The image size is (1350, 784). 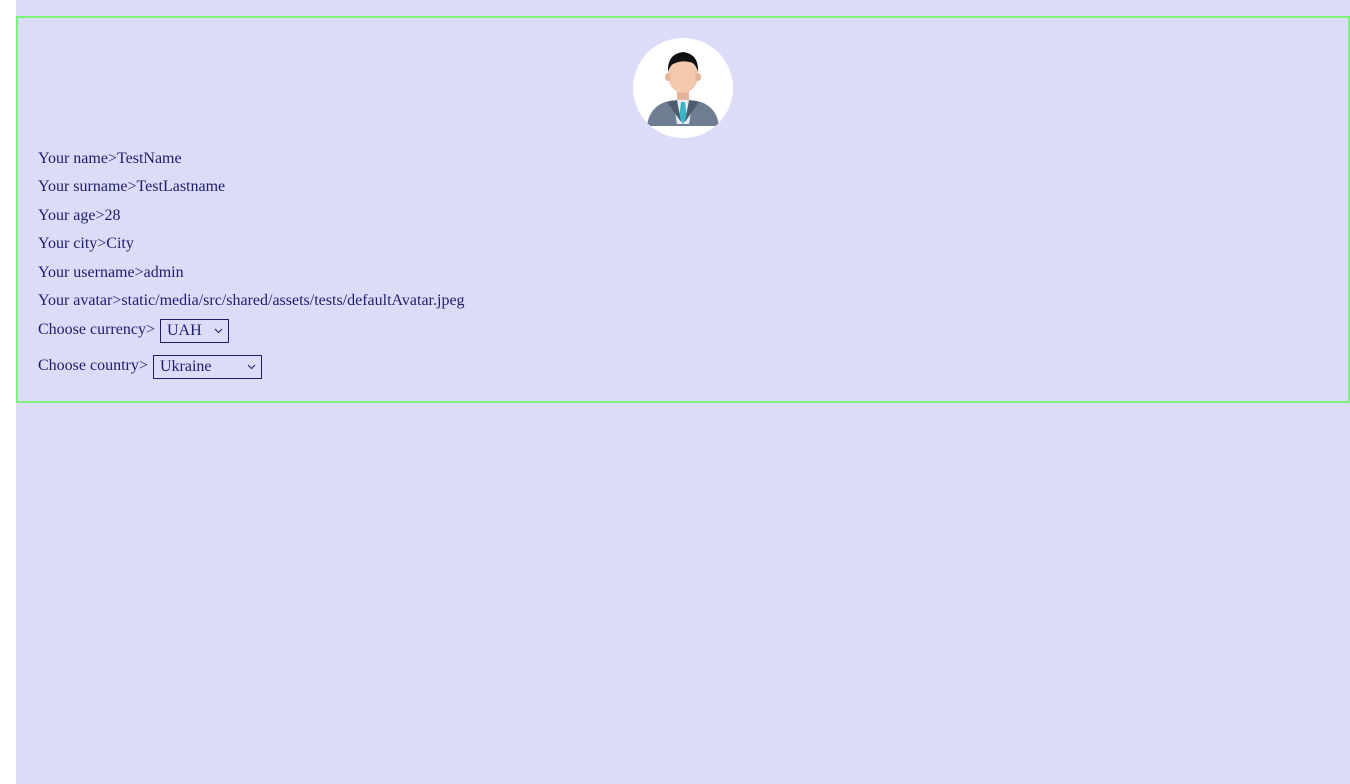 What do you see at coordinates (163, 272) in the screenshot?
I see `username-value: admin` at bounding box center [163, 272].